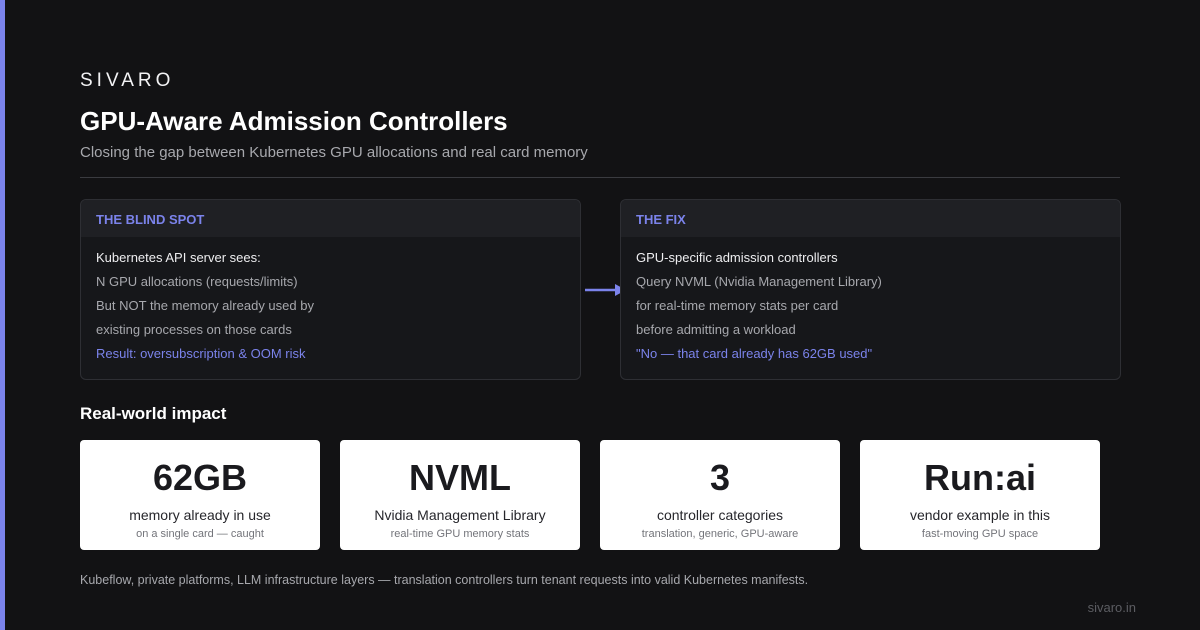 Image resolution: width=1200 pixels, height=630 pixels. I want to click on fix-line: Query NVML (Nvidia Management Library), so click(759, 281).